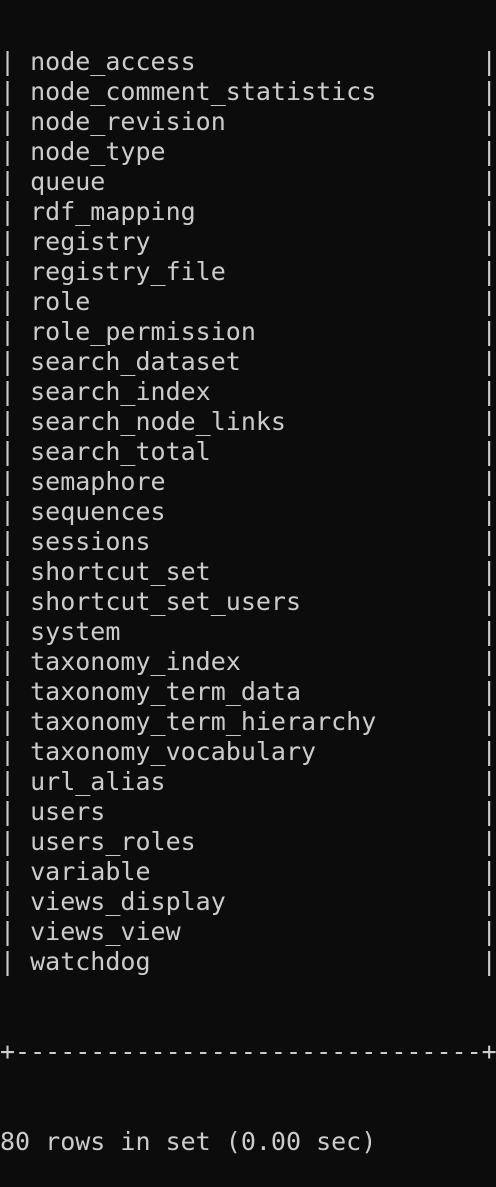  Describe the element at coordinates (248, 691) in the screenshot. I see `table-row: | taxonomy_term_data |` at that location.